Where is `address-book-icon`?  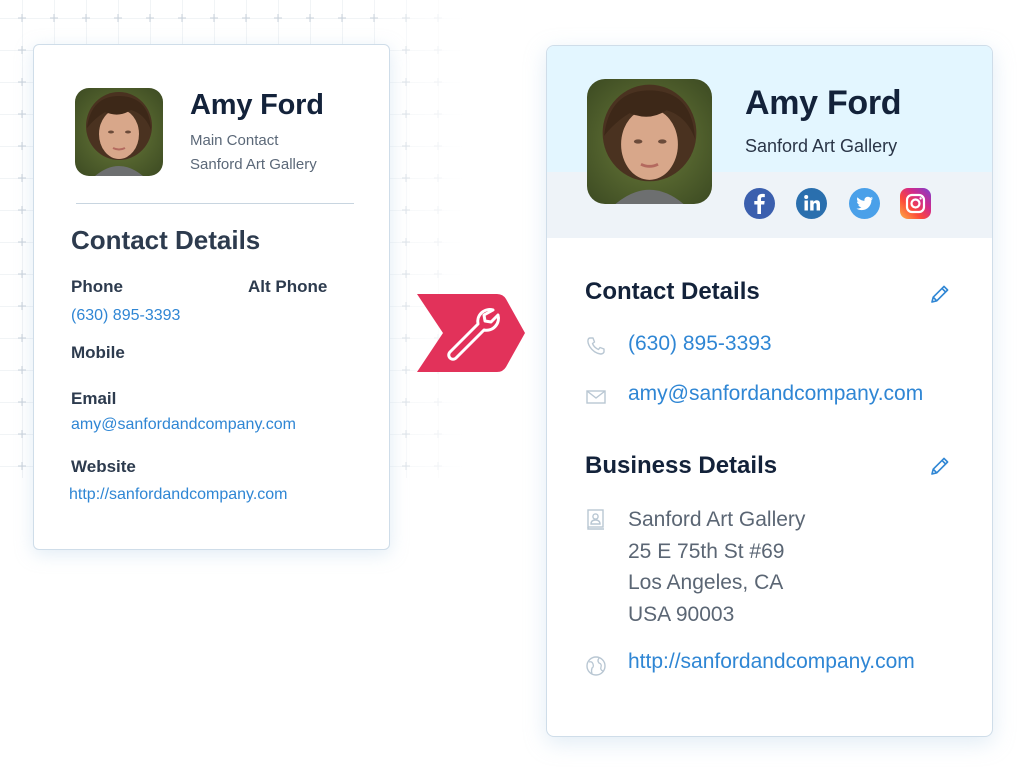 address-book-icon is located at coordinates (596, 519).